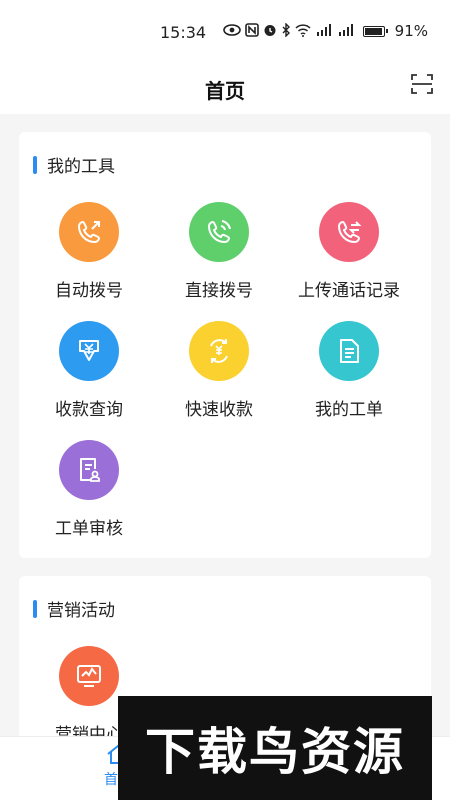 The width and height of the screenshot is (450, 800). Describe the element at coordinates (89, 232) in the screenshot. I see `phone-outgoing-icon` at that location.